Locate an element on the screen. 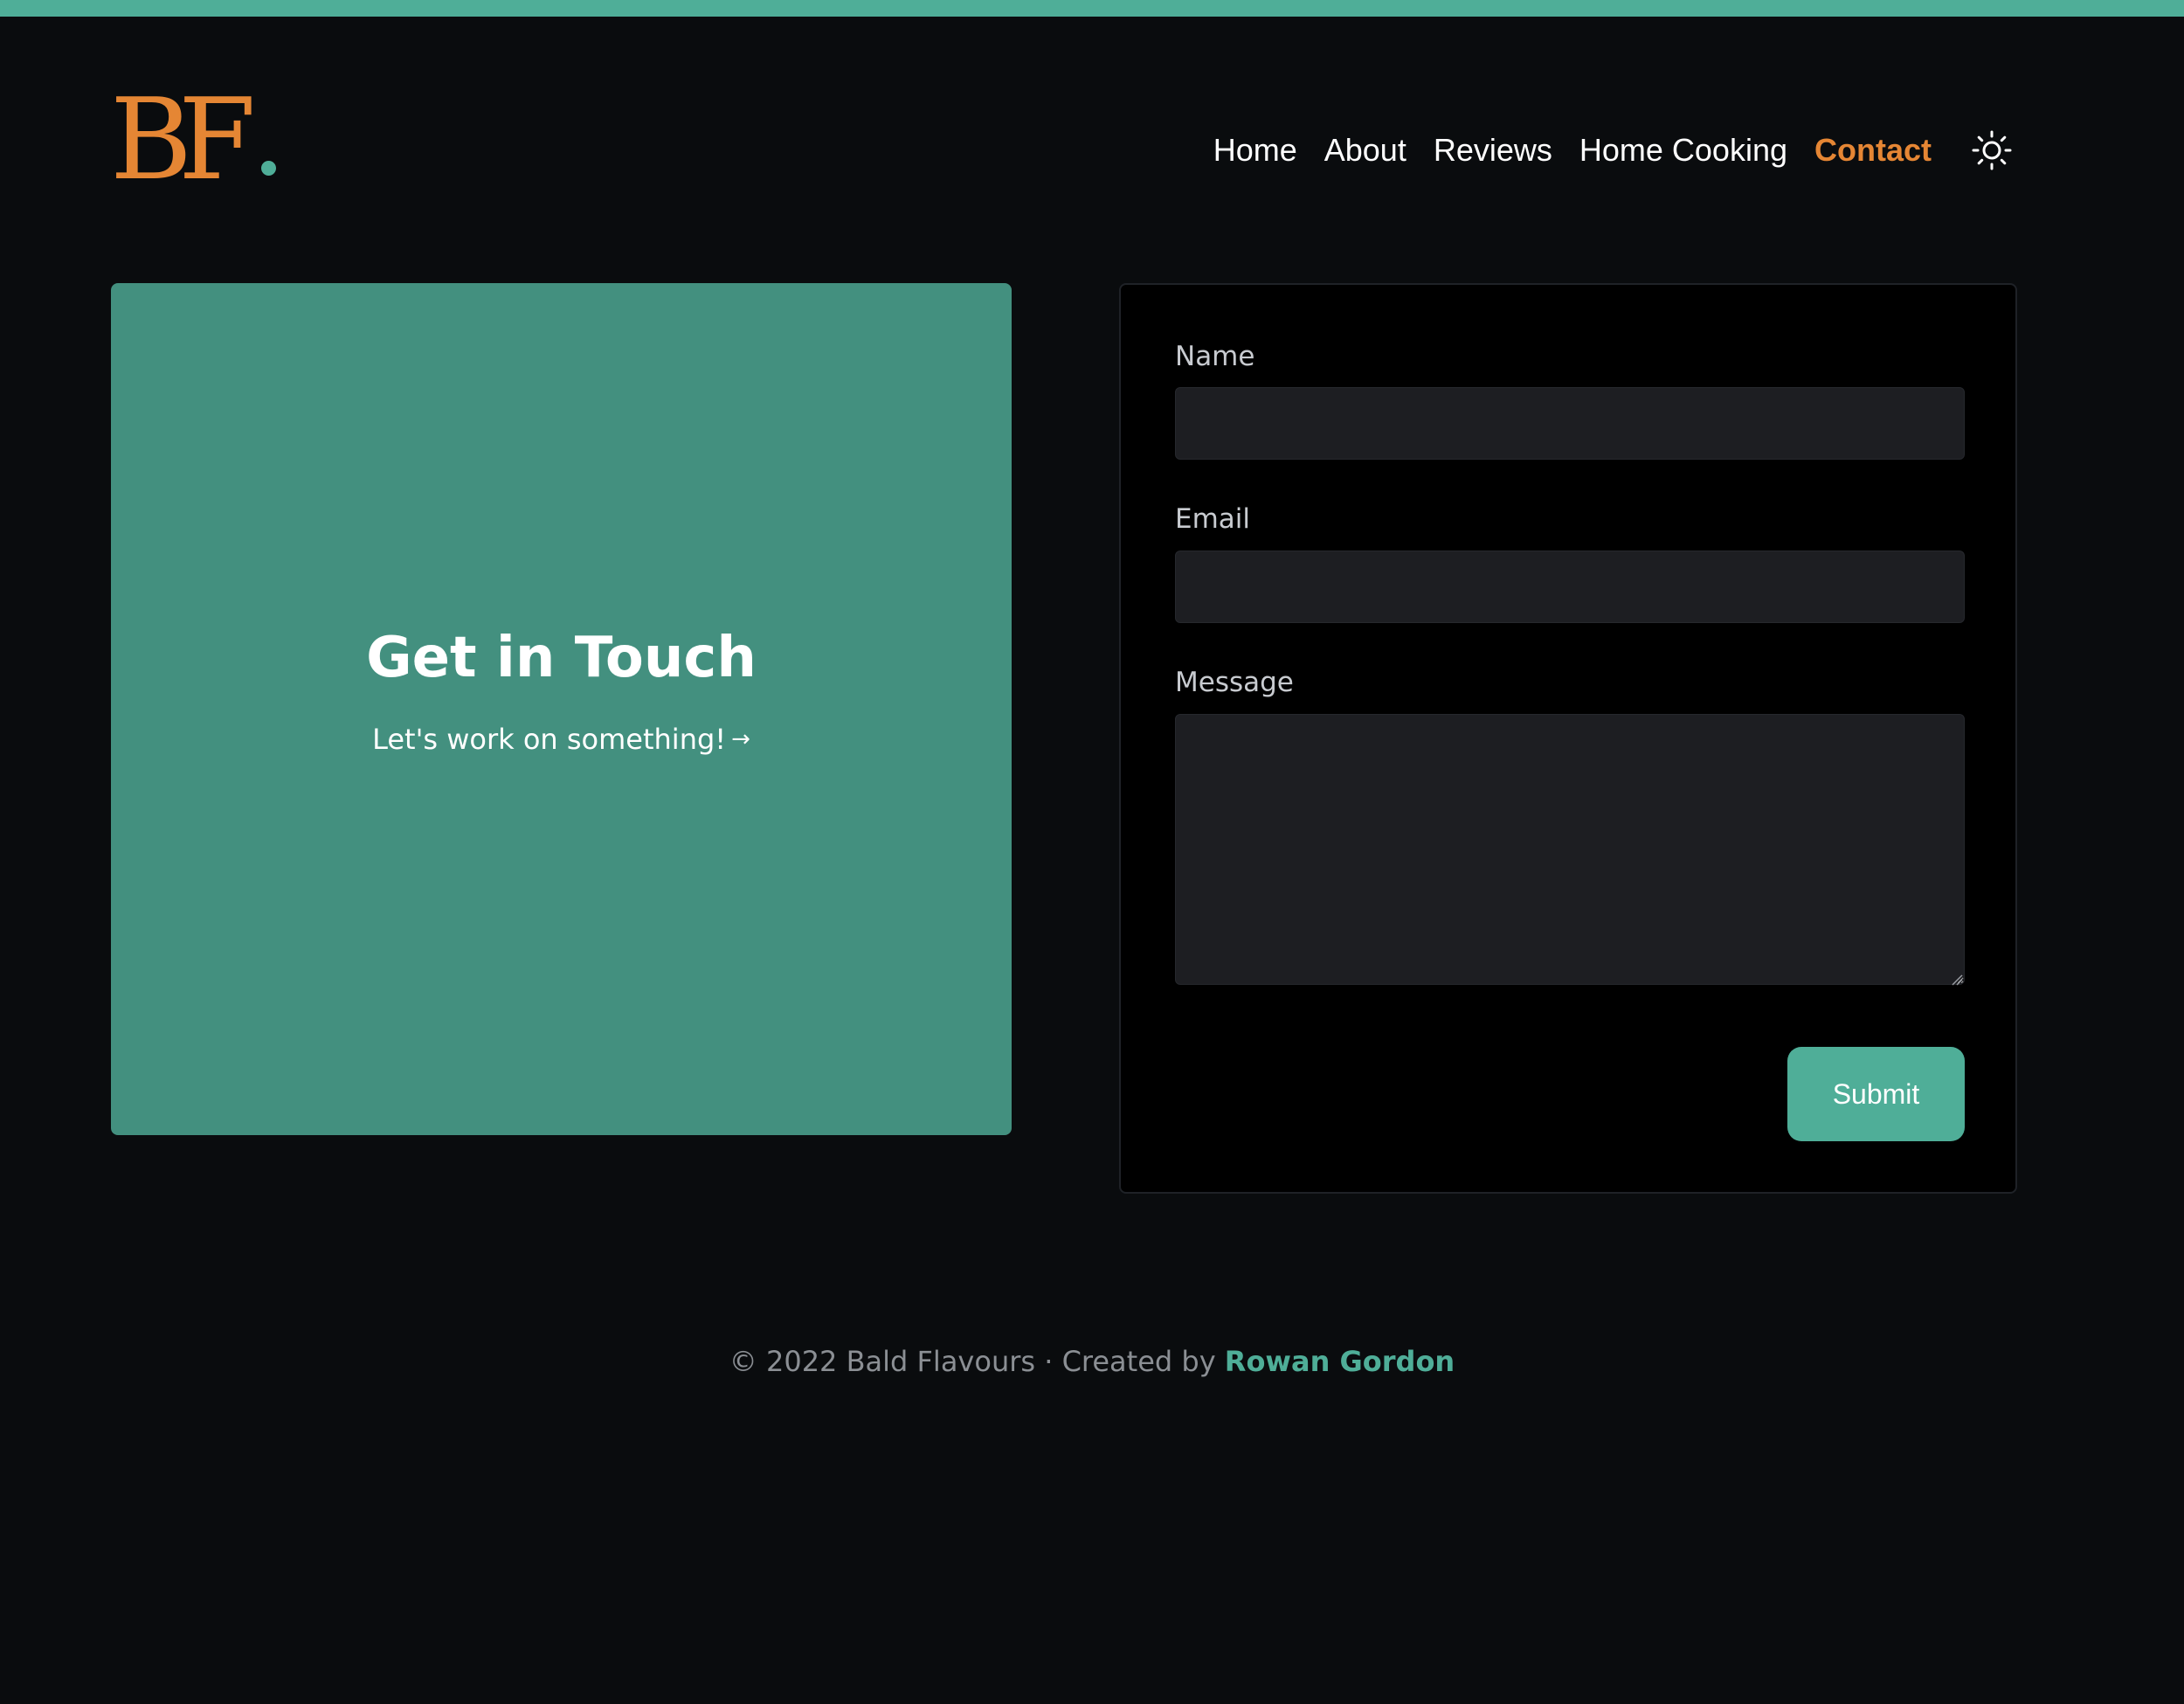 This screenshot has width=2184, height=1704. logo-dot is located at coordinates (268, 168).